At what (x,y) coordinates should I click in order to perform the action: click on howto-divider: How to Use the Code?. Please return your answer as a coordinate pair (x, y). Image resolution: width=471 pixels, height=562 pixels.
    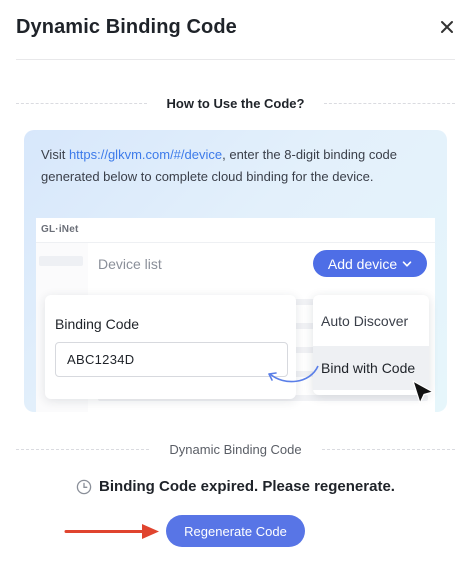
    Looking at the image, I should click on (236, 103).